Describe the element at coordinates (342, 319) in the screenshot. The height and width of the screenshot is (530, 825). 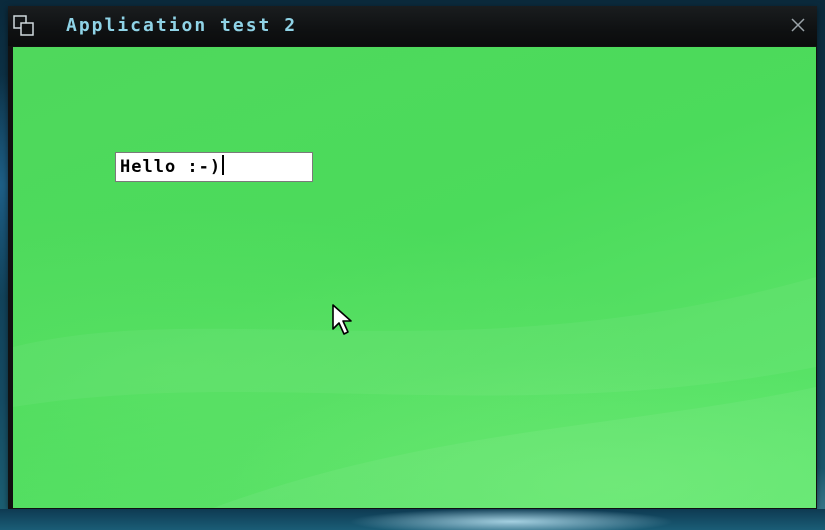
I see `mouse-pointer-icon` at that location.